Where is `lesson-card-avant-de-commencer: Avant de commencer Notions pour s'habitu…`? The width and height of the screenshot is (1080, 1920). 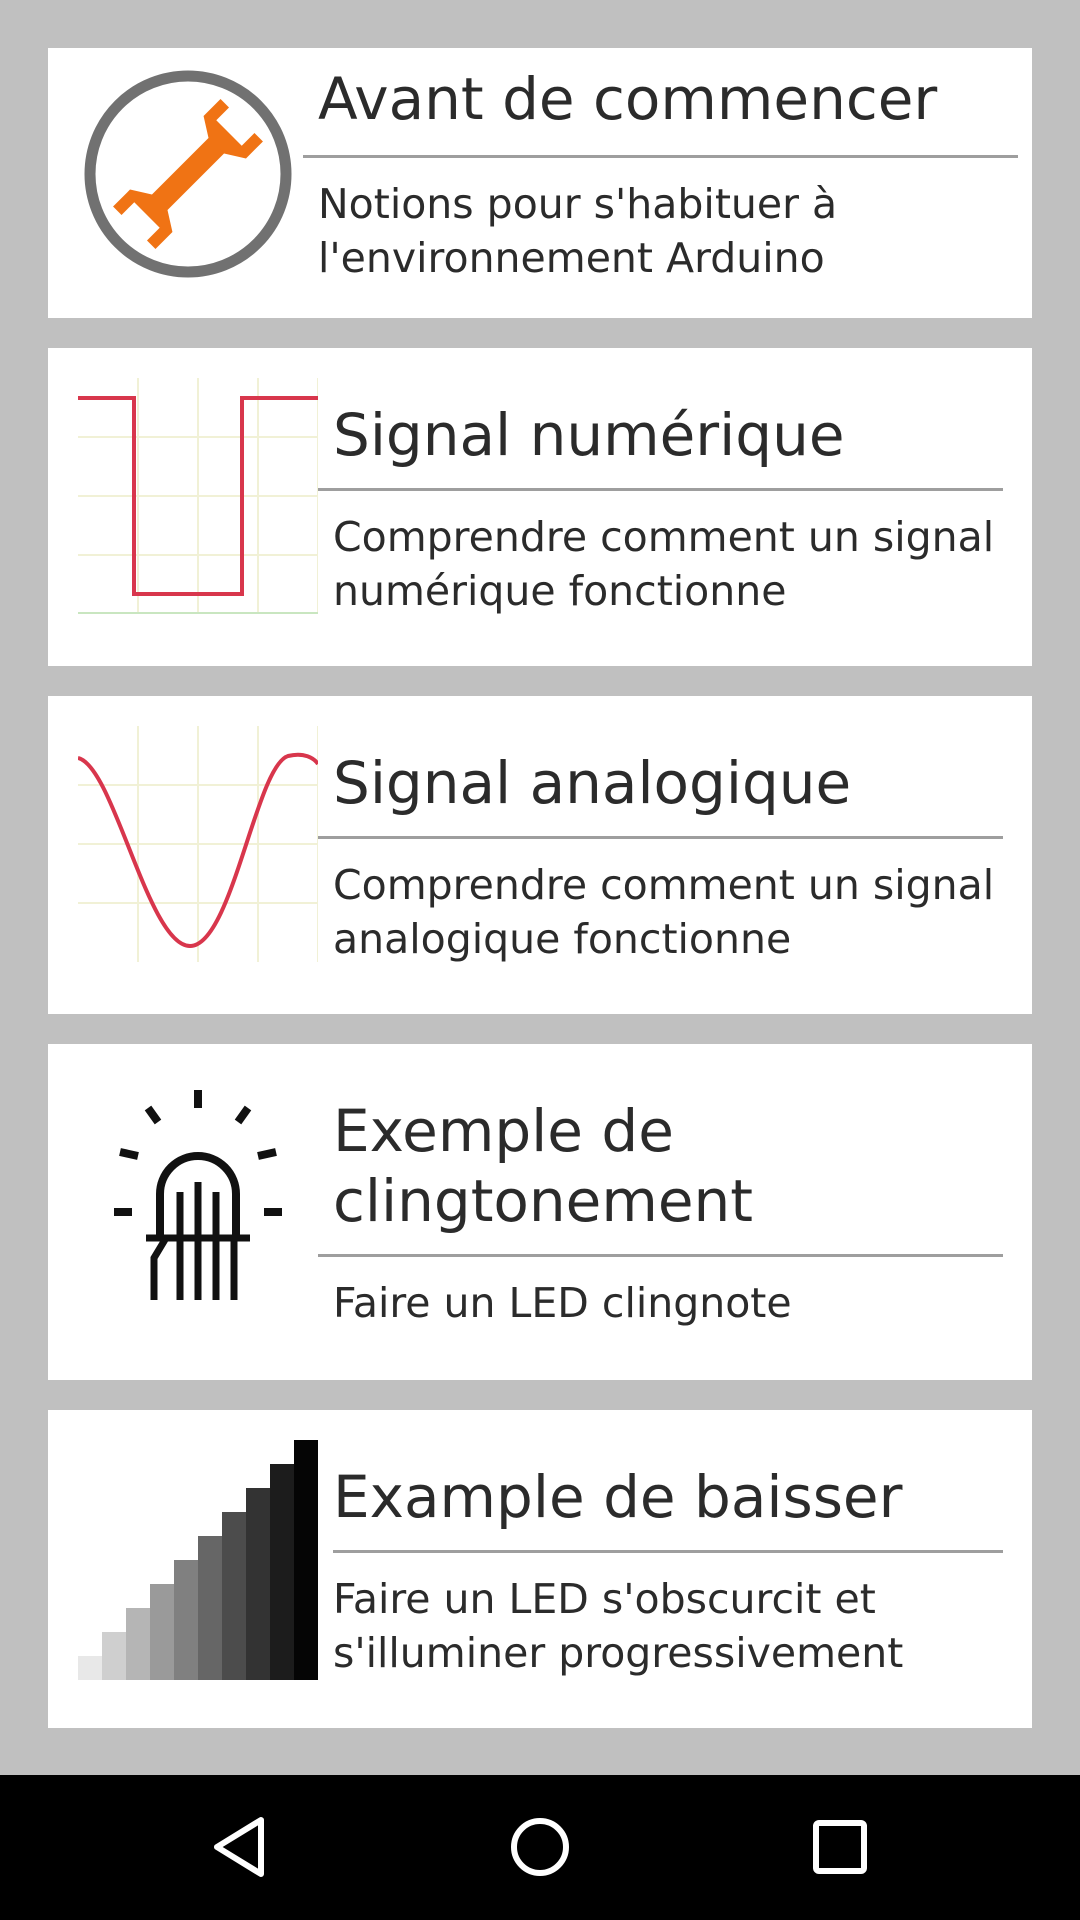
lesson-card-avant-de-commencer: Avant de commencer Notions pour s'habitu… is located at coordinates (540, 183).